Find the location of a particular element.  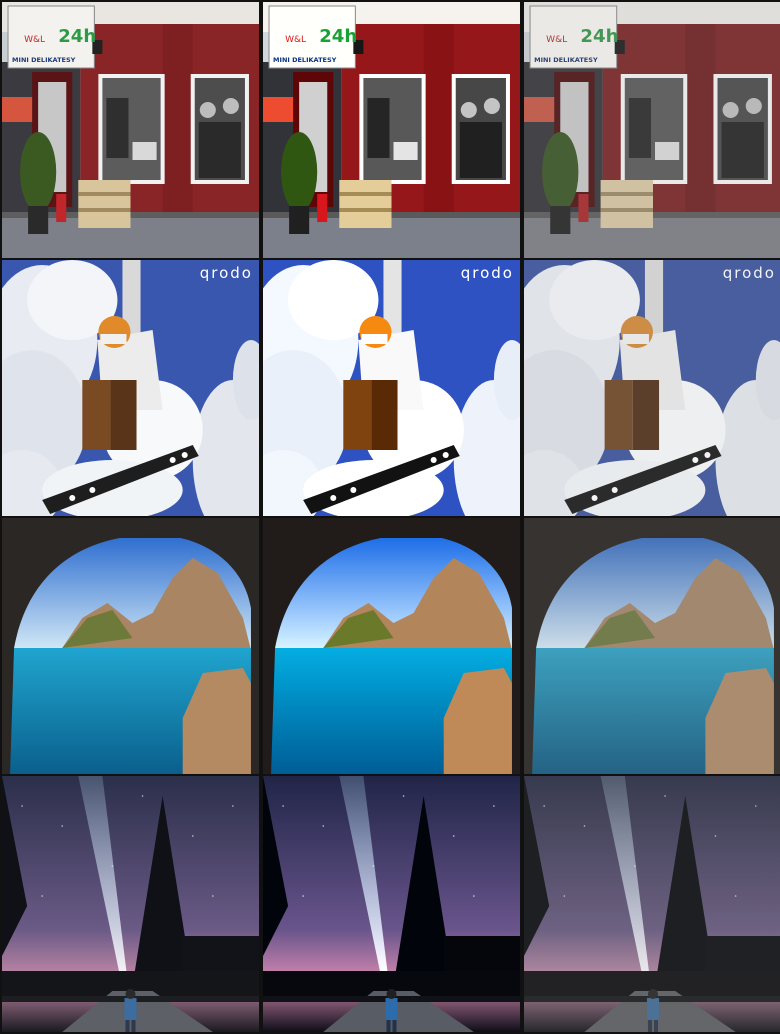

grid-cell-snowboarder-variant-3: qrodo is located at coordinates (652, 388).